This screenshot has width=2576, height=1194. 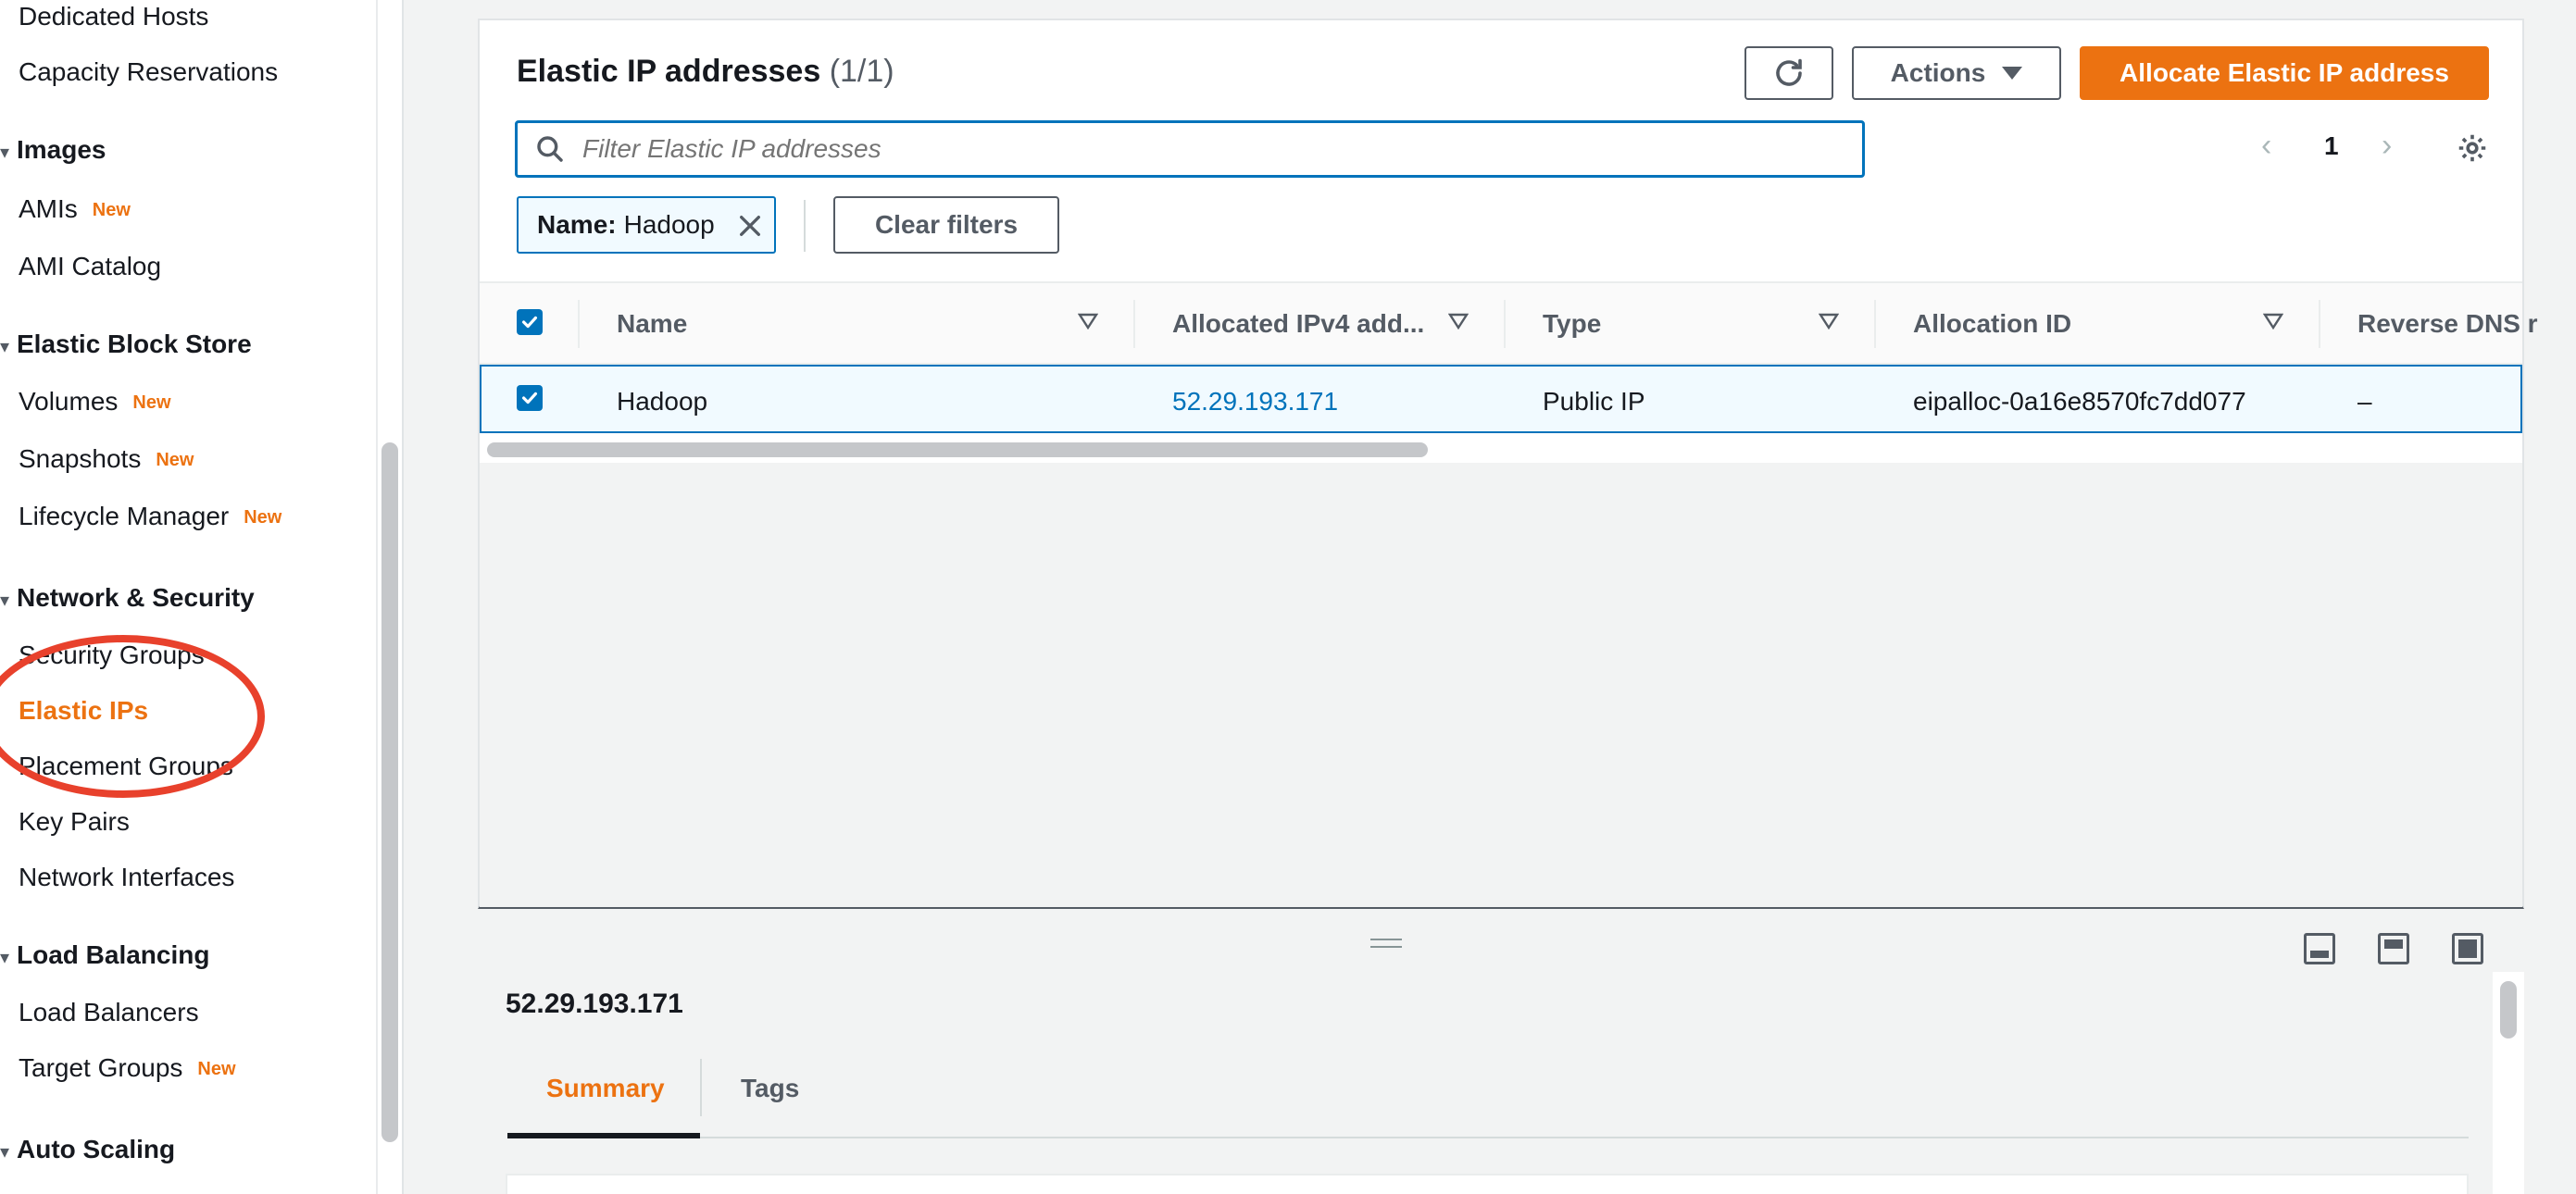 I want to click on pagination-prev-icon: ‹, so click(x=2266, y=146).